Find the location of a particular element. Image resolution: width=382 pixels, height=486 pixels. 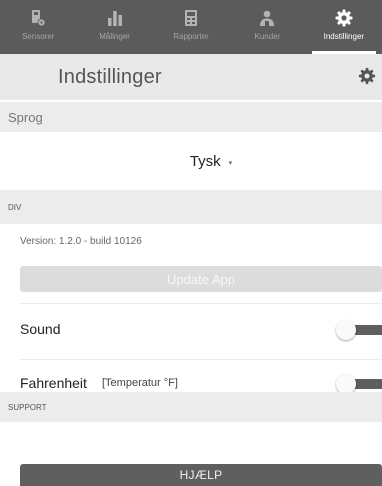

sound-label: Sound is located at coordinates (40, 329).